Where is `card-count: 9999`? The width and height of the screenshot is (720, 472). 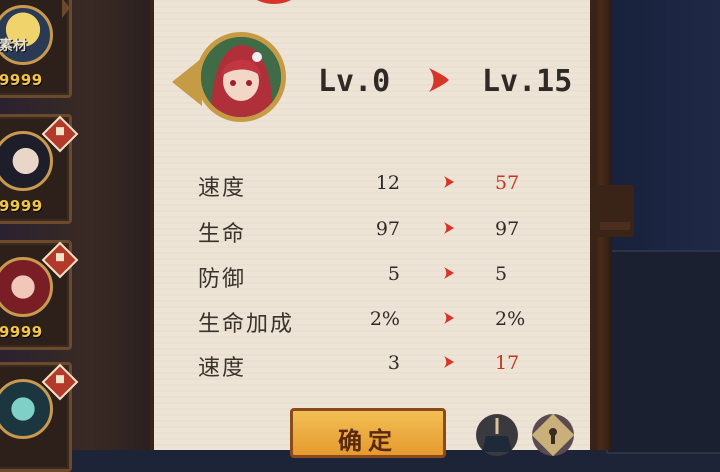 card-count: 9999 is located at coordinates (21, 80).